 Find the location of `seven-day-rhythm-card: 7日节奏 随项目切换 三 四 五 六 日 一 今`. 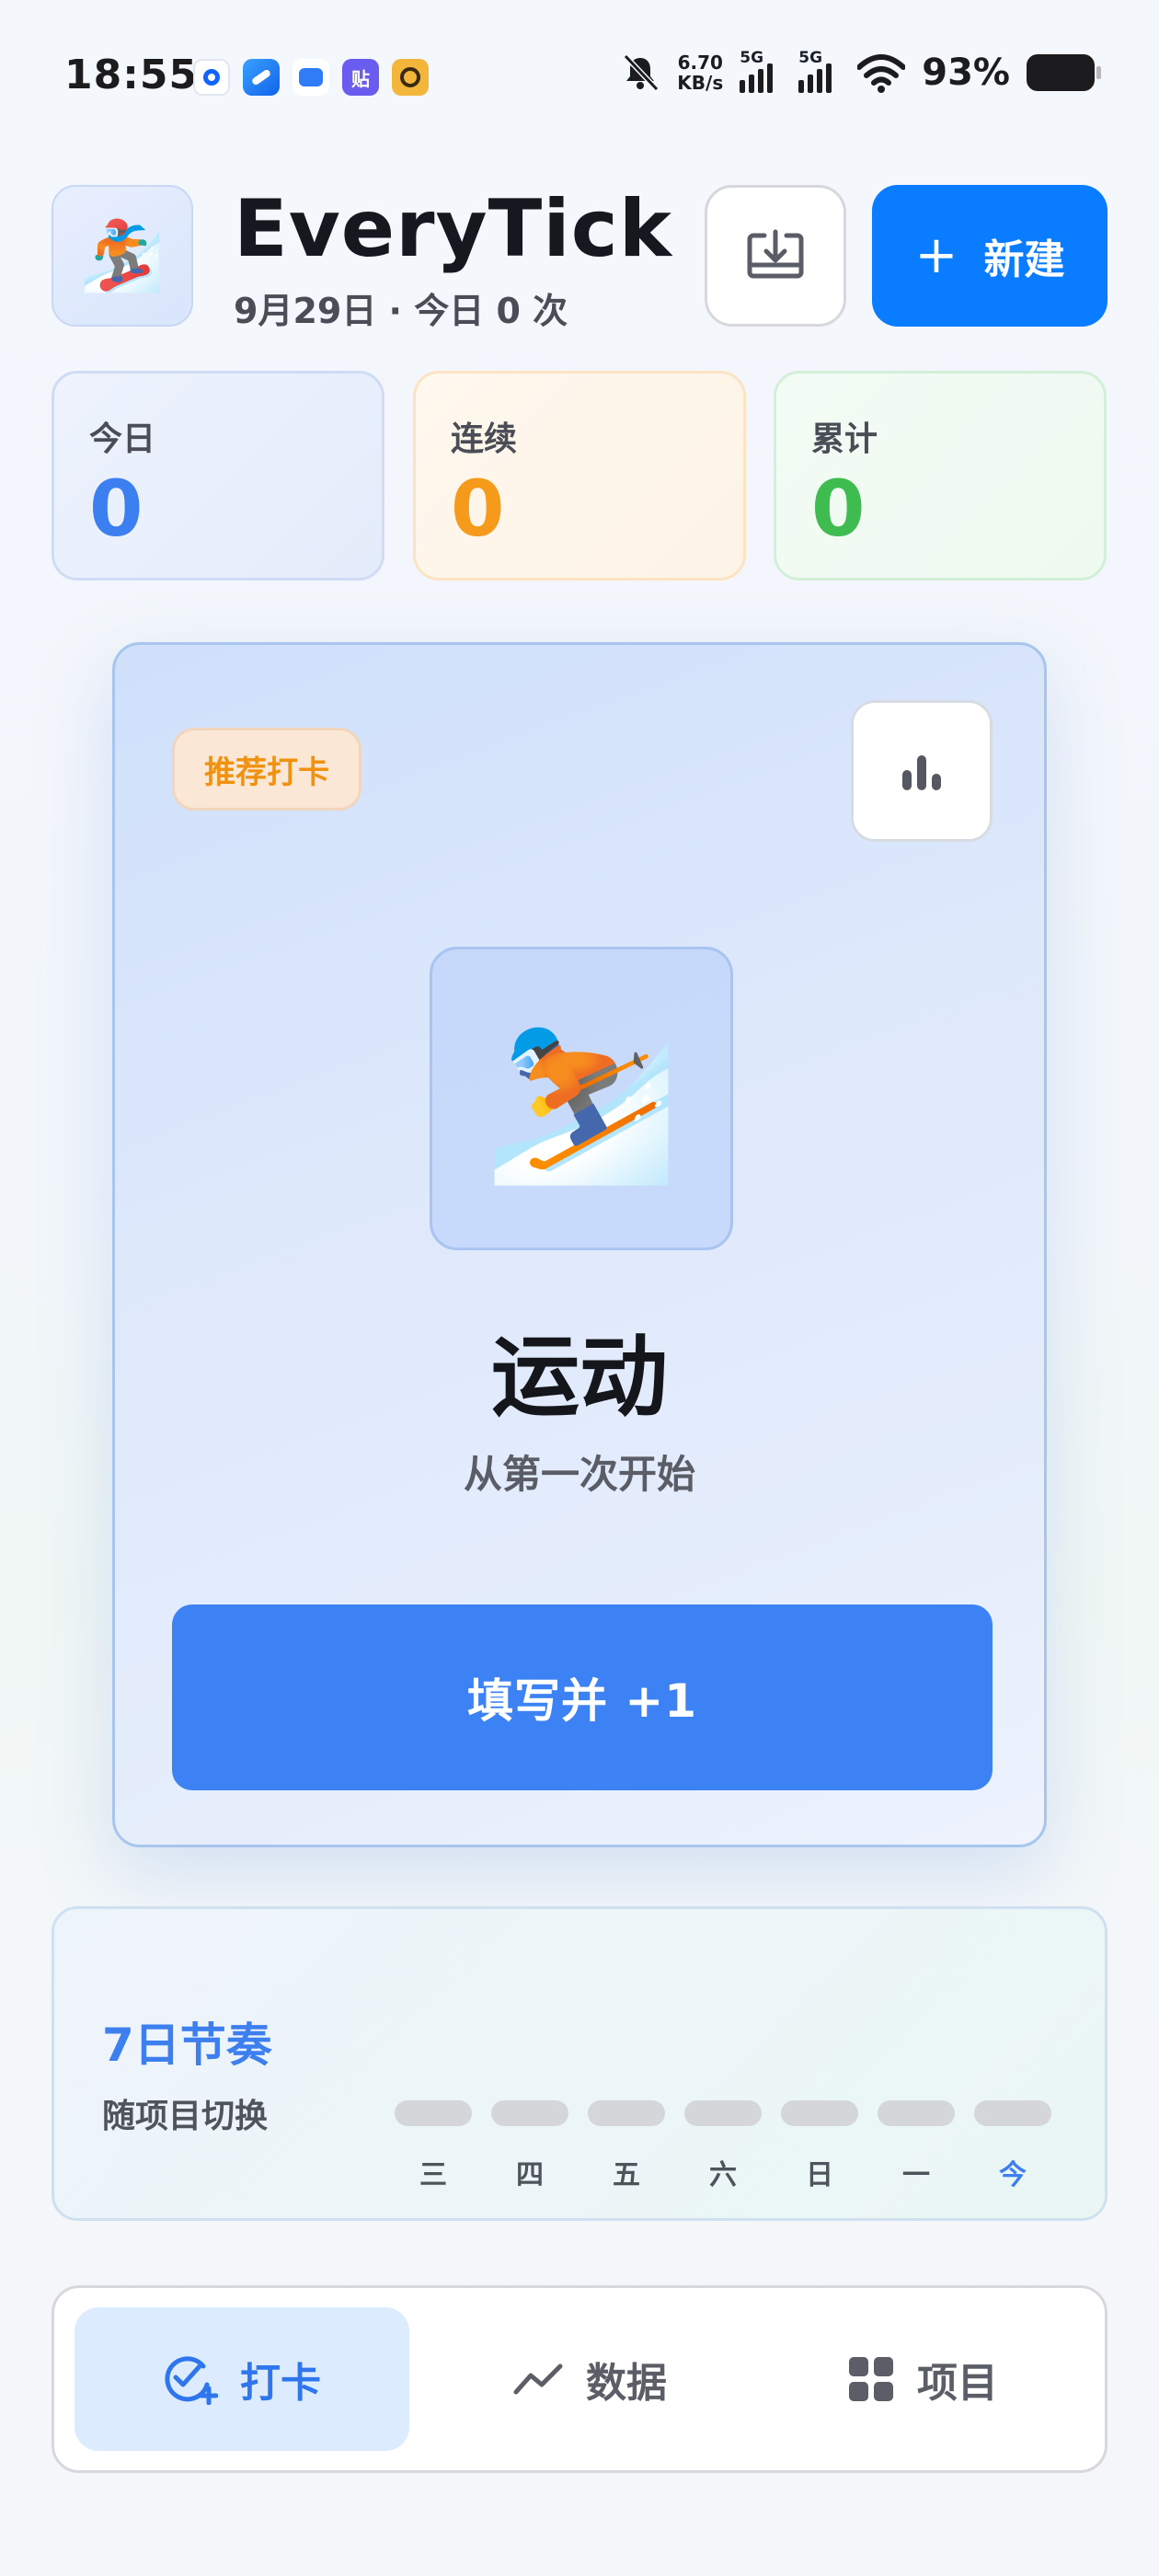

seven-day-rhythm-card: 7日节奏 随项目切换 三 四 五 六 日 一 今 is located at coordinates (579, 2063).